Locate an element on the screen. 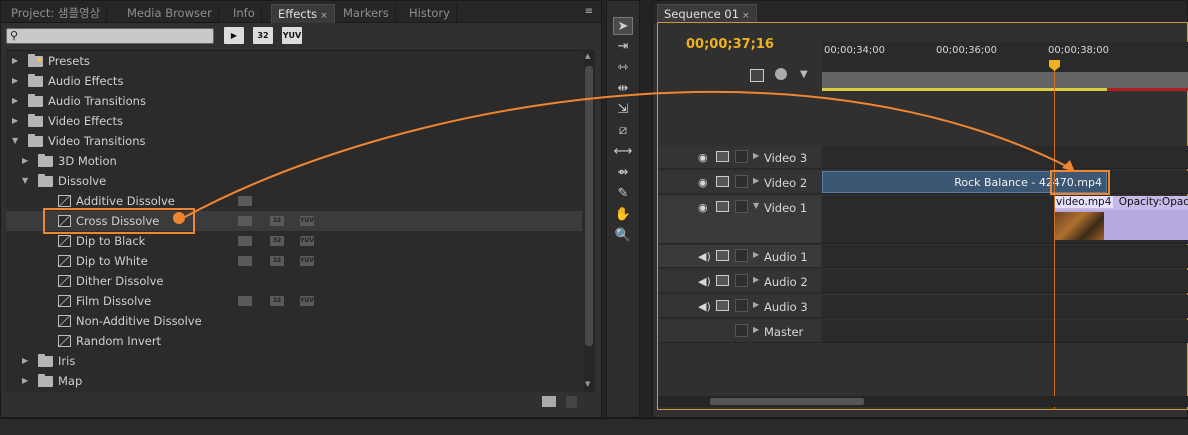 The height and width of the screenshot is (435, 1188). annotation-dot is located at coordinates (179, 218).